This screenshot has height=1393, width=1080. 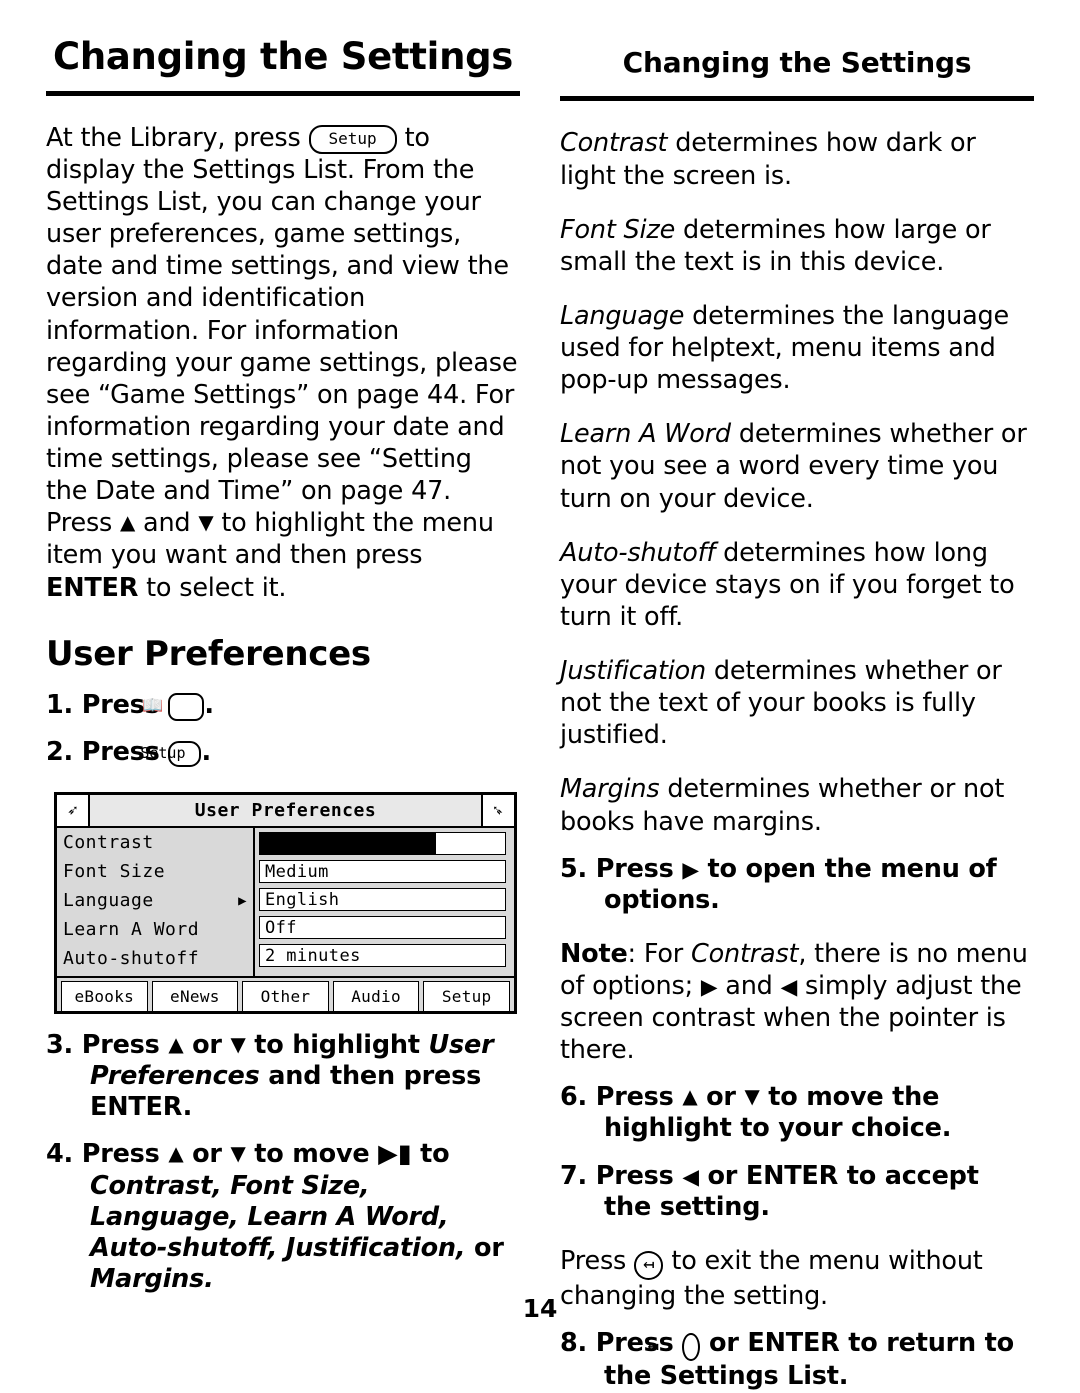 What do you see at coordinates (382, 872) in the screenshot?
I see `font-size-value: Medium` at bounding box center [382, 872].